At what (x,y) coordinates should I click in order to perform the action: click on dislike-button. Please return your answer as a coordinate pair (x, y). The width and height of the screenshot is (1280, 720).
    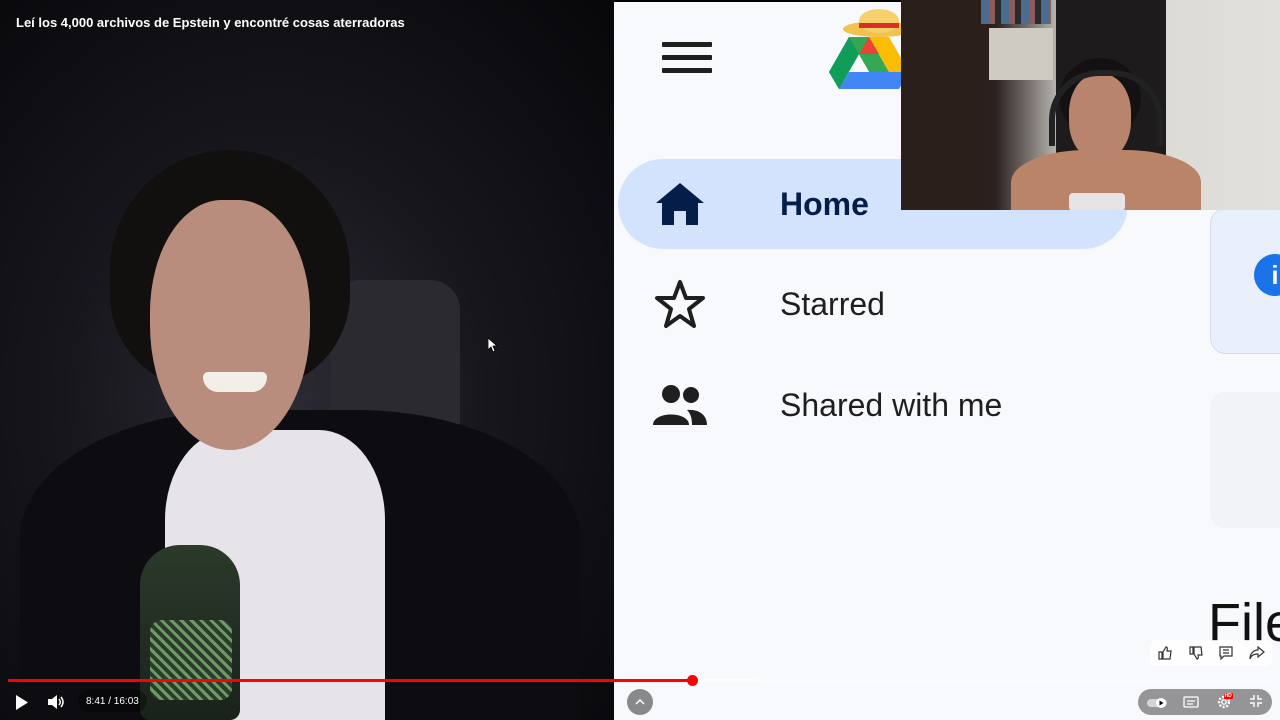
    Looking at the image, I should click on (1196, 653).